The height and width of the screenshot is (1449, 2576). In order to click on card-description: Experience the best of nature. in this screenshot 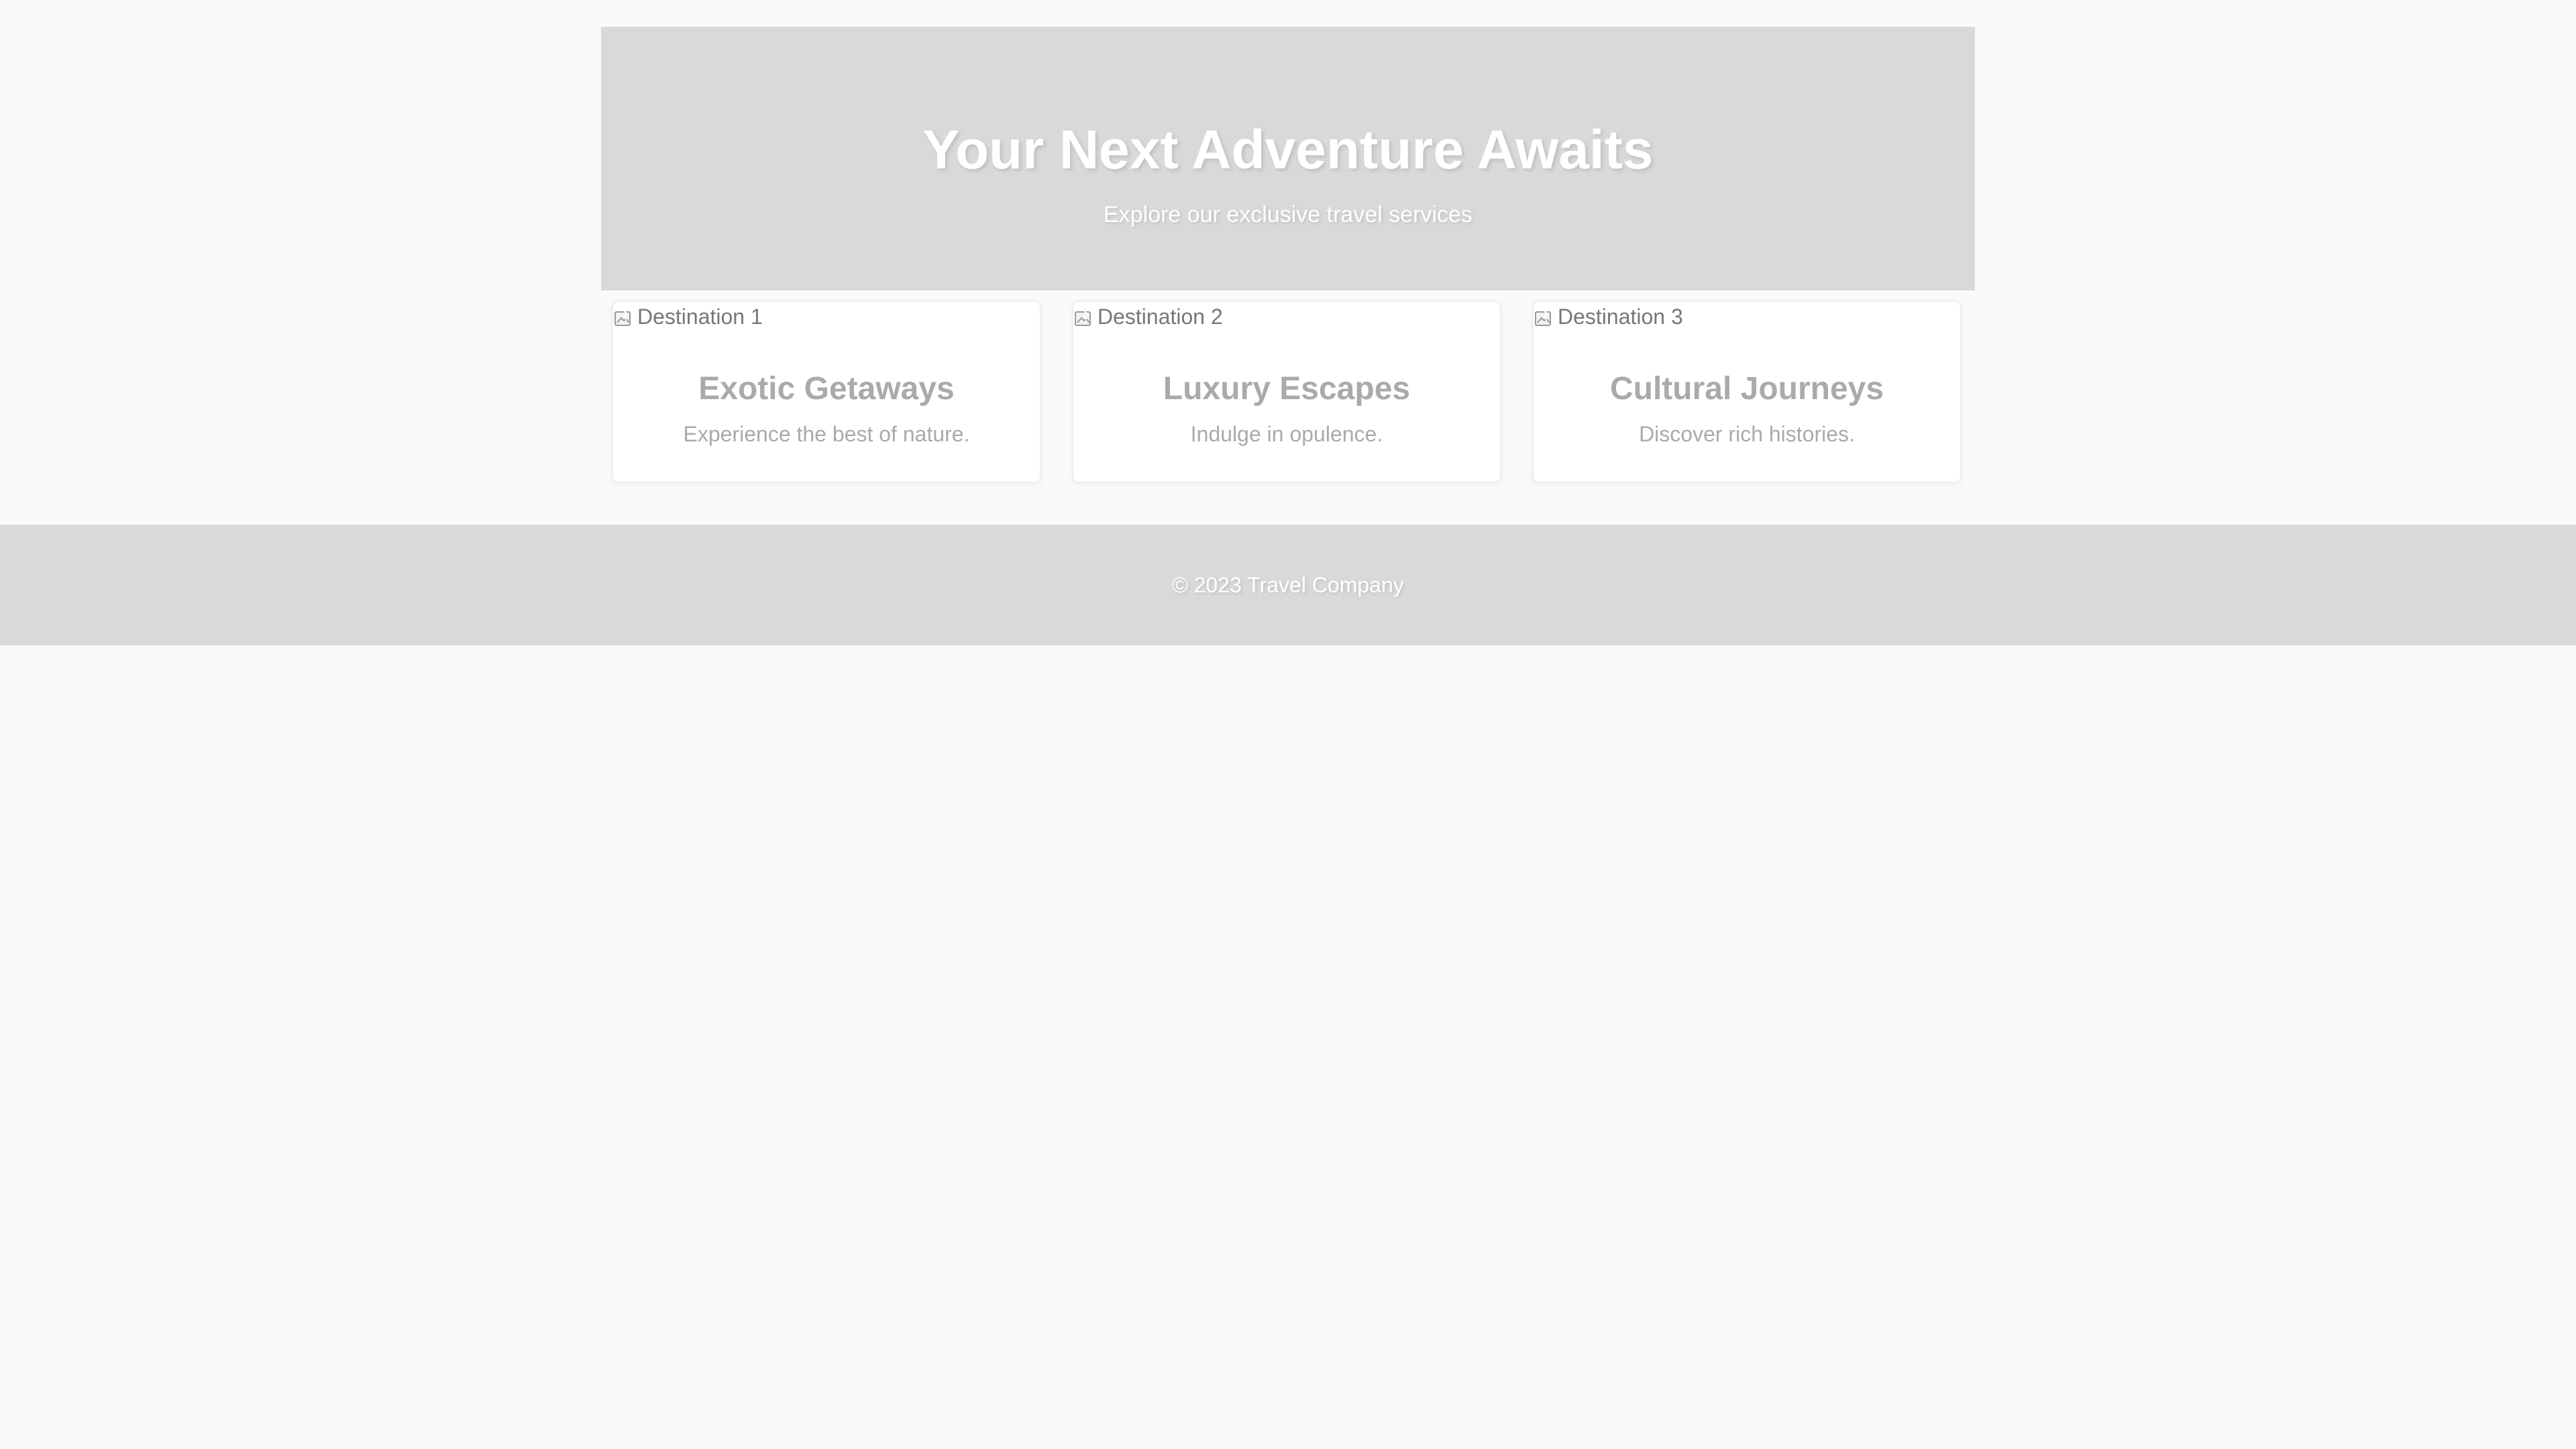, I will do `click(826, 434)`.